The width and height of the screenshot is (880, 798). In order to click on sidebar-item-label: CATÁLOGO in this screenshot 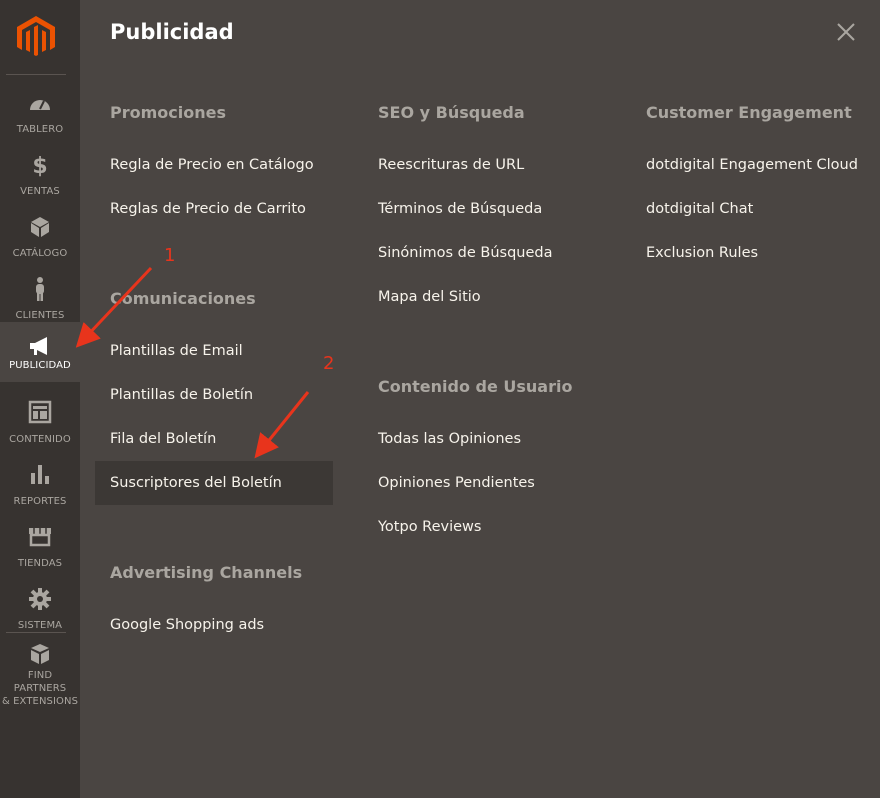, I will do `click(40, 253)`.